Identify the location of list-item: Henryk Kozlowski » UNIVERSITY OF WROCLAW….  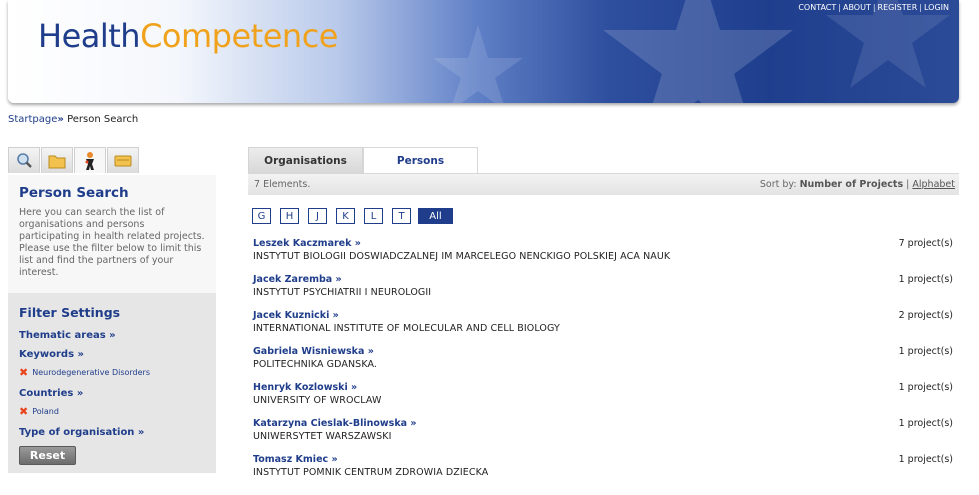
(603, 400).